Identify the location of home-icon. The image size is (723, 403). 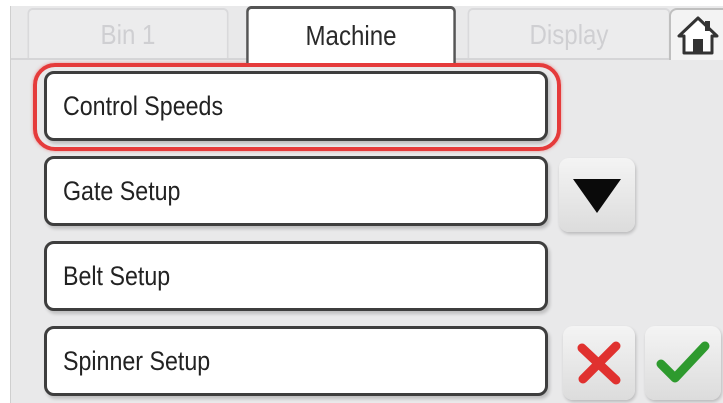
(698, 35).